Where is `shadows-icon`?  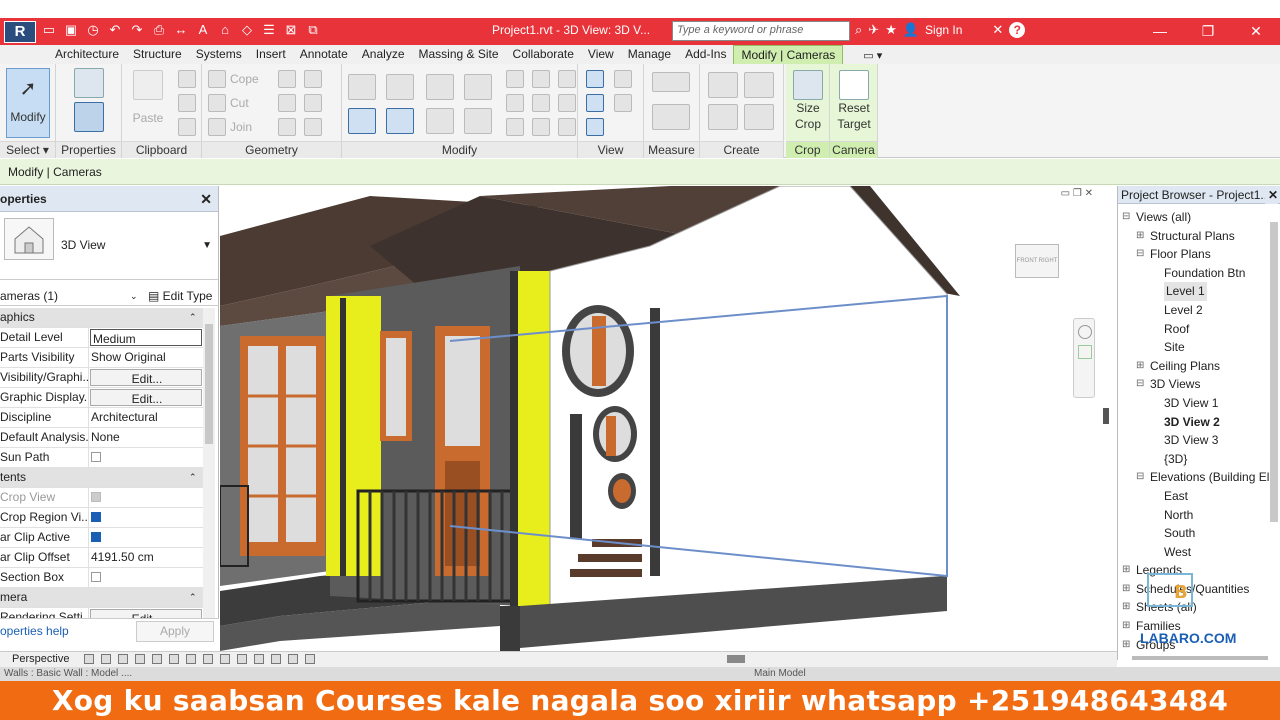 shadows-icon is located at coordinates (140, 659).